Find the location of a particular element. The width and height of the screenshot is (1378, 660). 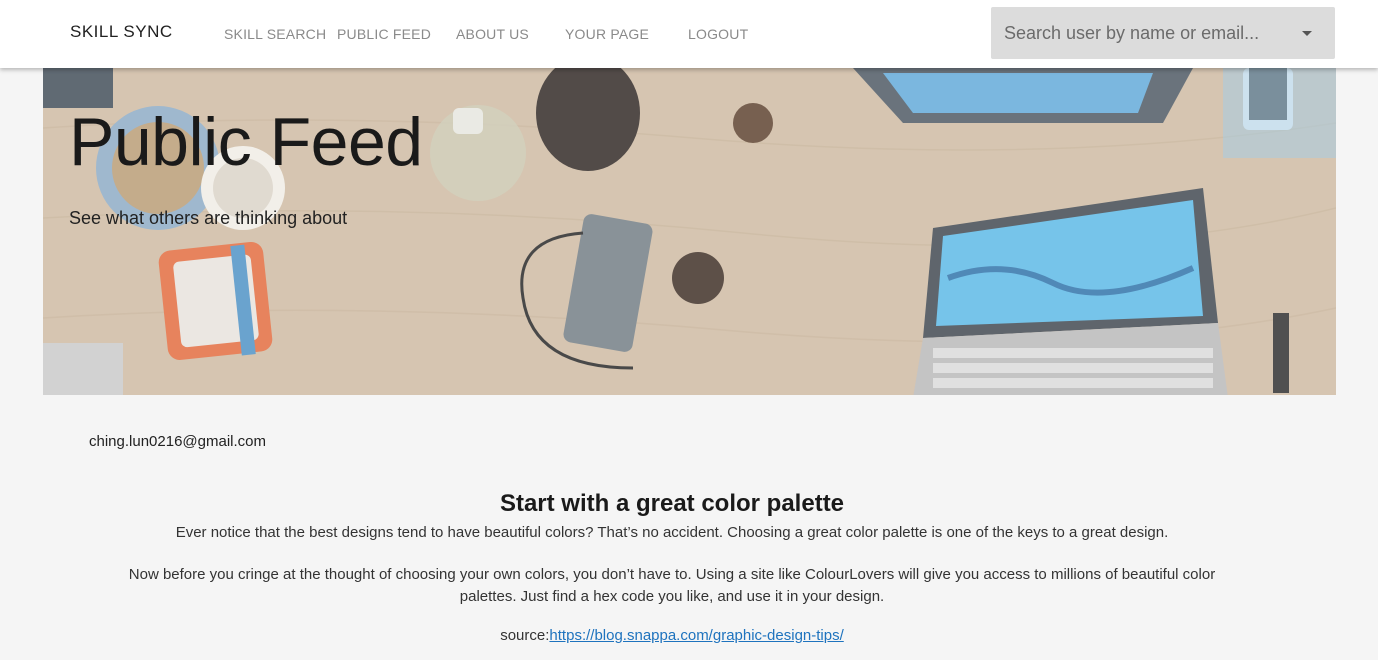

page-subtitle: See what others are thinking about is located at coordinates (208, 218).